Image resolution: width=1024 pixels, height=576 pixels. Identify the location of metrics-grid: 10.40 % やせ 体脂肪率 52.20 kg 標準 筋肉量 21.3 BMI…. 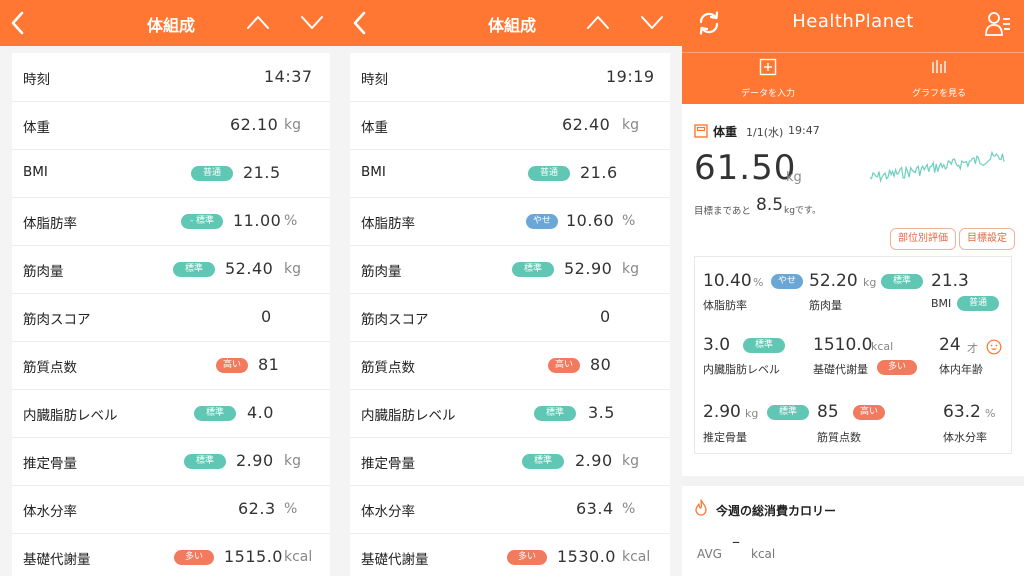
(853, 355).